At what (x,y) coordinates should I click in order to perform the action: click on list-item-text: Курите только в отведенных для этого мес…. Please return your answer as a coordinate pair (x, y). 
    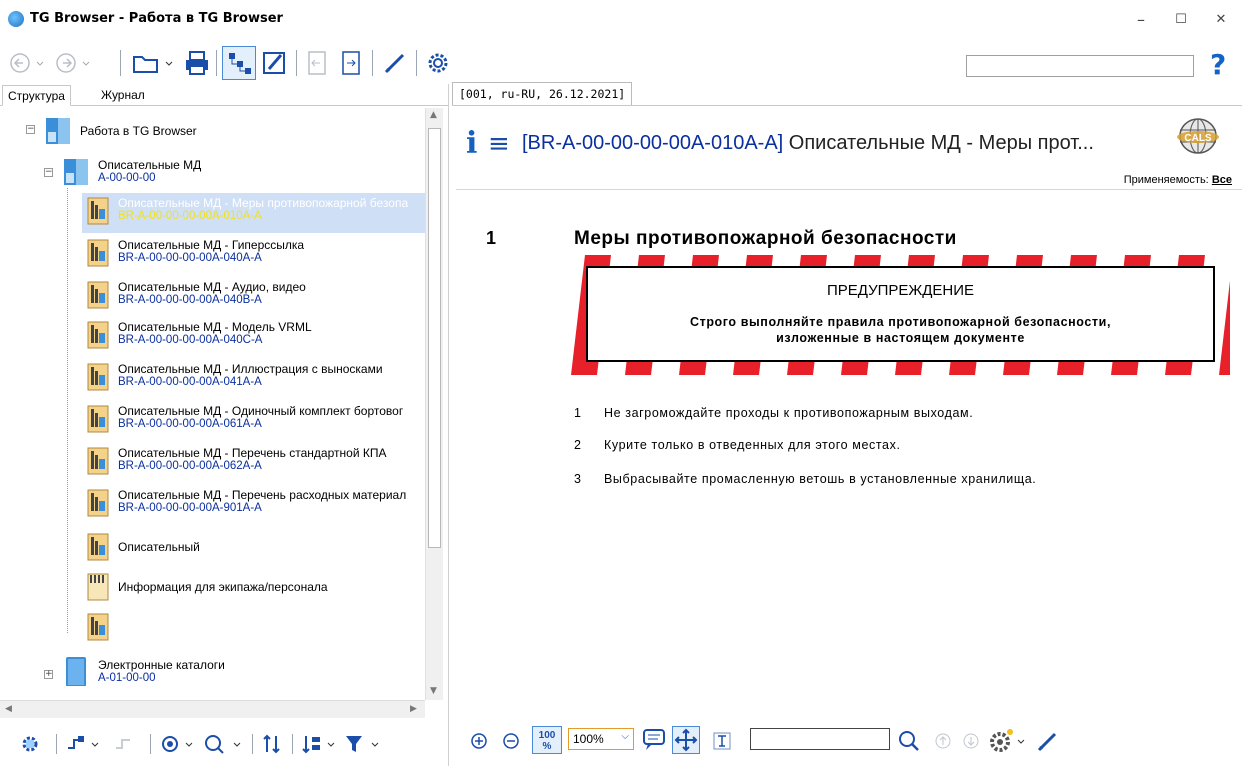
    Looking at the image, I should click on (752, 445).